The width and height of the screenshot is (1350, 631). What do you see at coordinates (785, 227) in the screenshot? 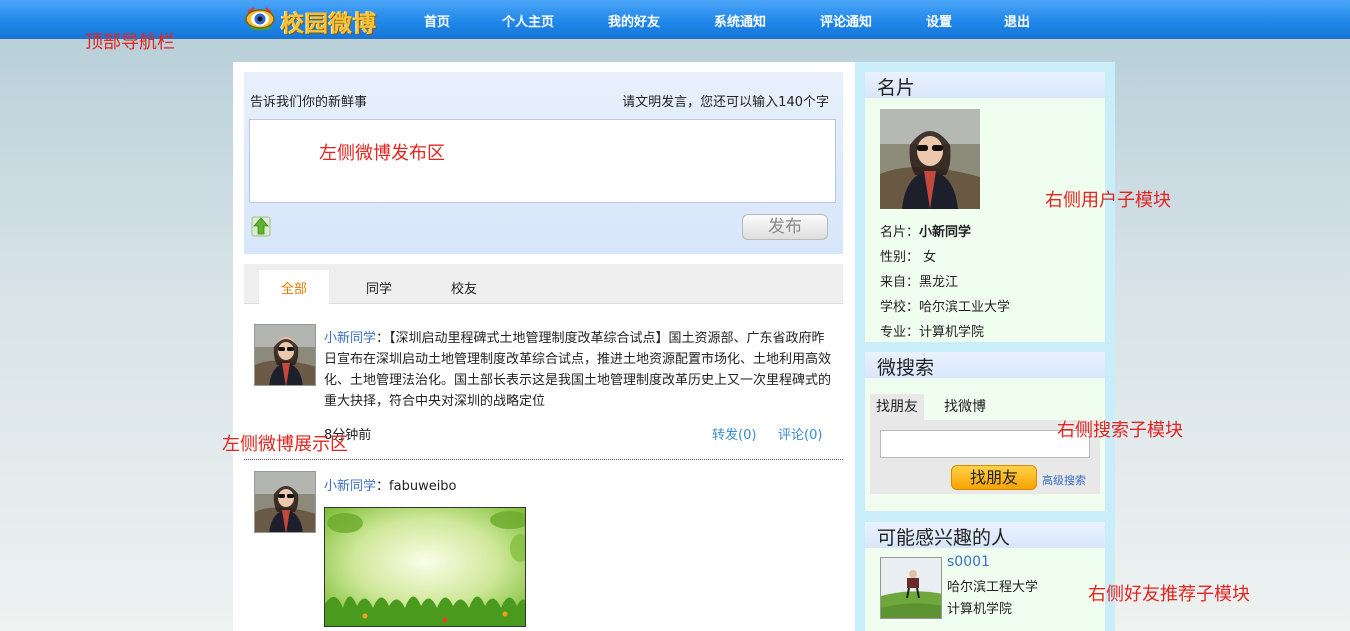
I see `publish-button: 发布` at bounding box center [785, 227].